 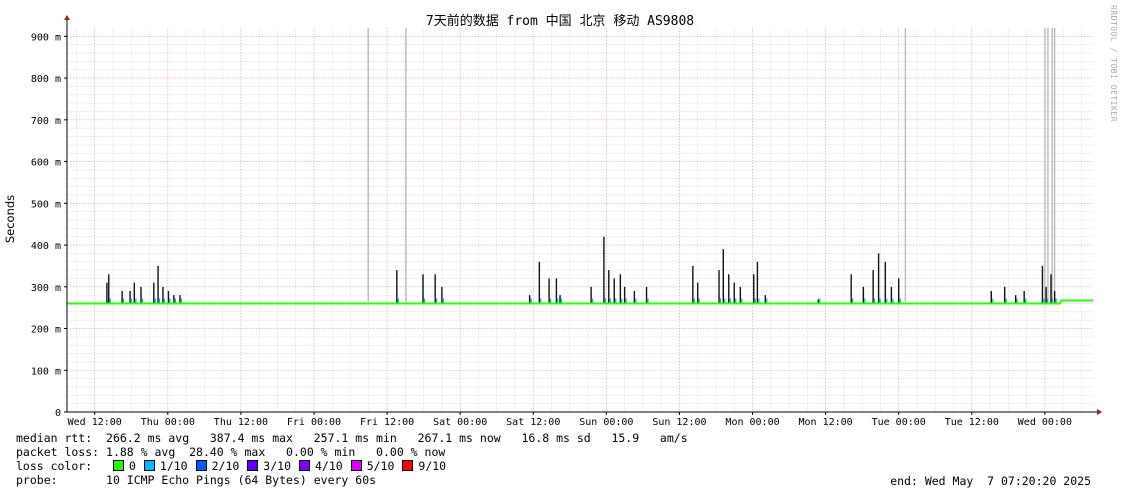 I want to click on y-axis-arrow, so click(x=67, y=17).